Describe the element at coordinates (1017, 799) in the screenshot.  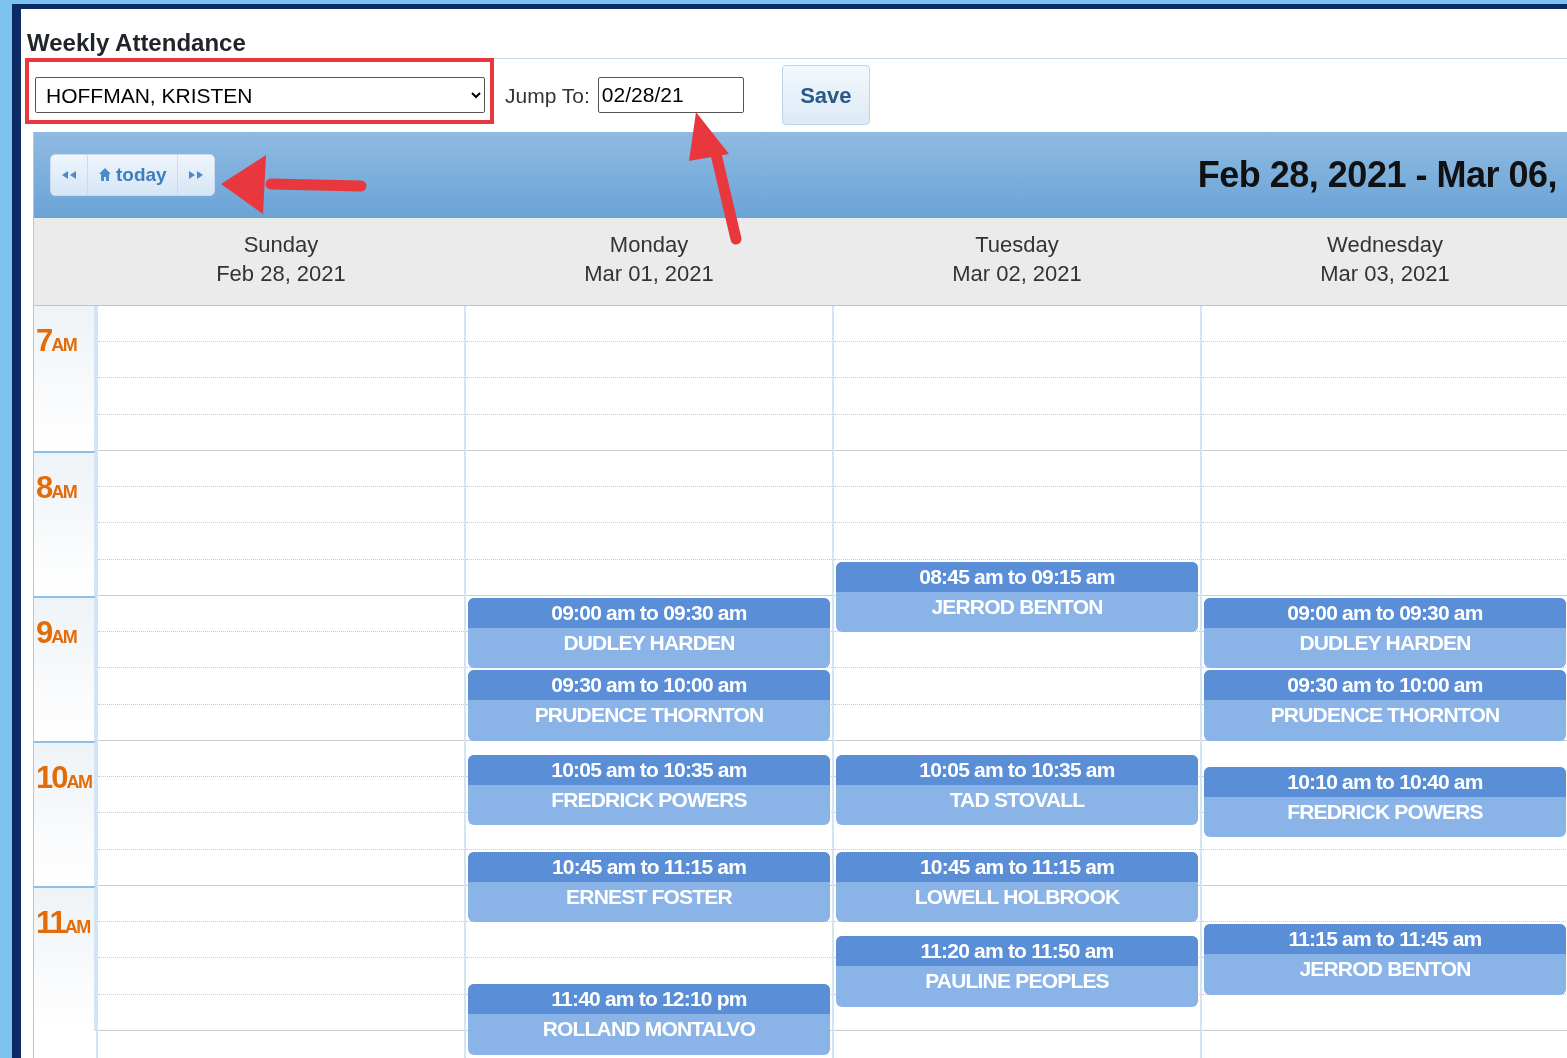
I see `student-name: TAD STOVALL` at that location.